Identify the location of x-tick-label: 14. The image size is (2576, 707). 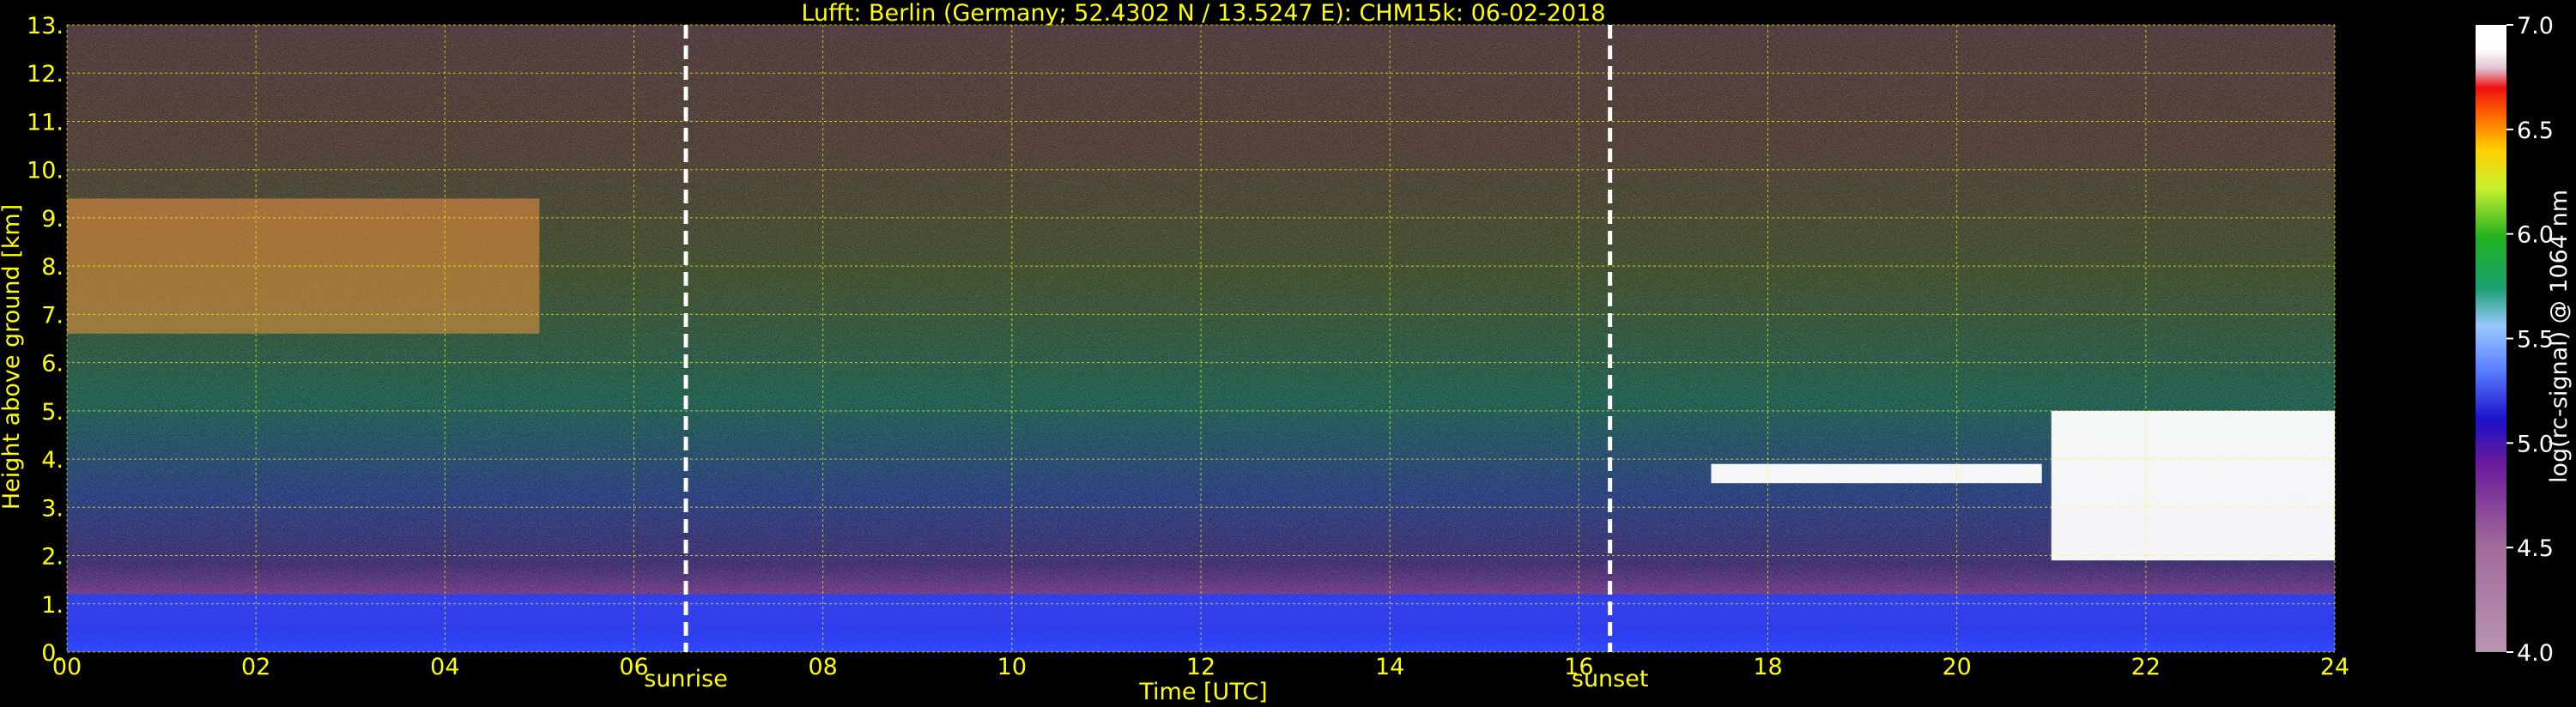
(1389, 667).